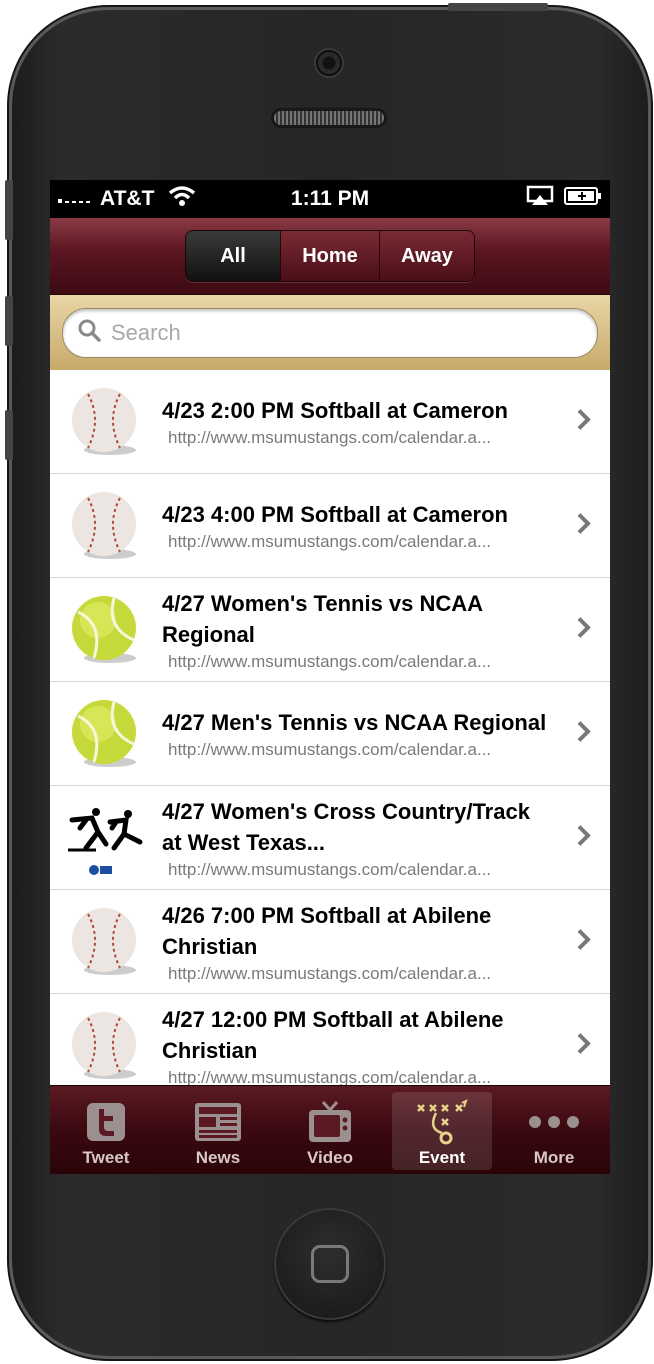 This screenshot has height=1364, width=654. What do you see at coordinates (329, 118) in the screenshot?
I see `earpiece-speaker` at bounding box center [329, 118].